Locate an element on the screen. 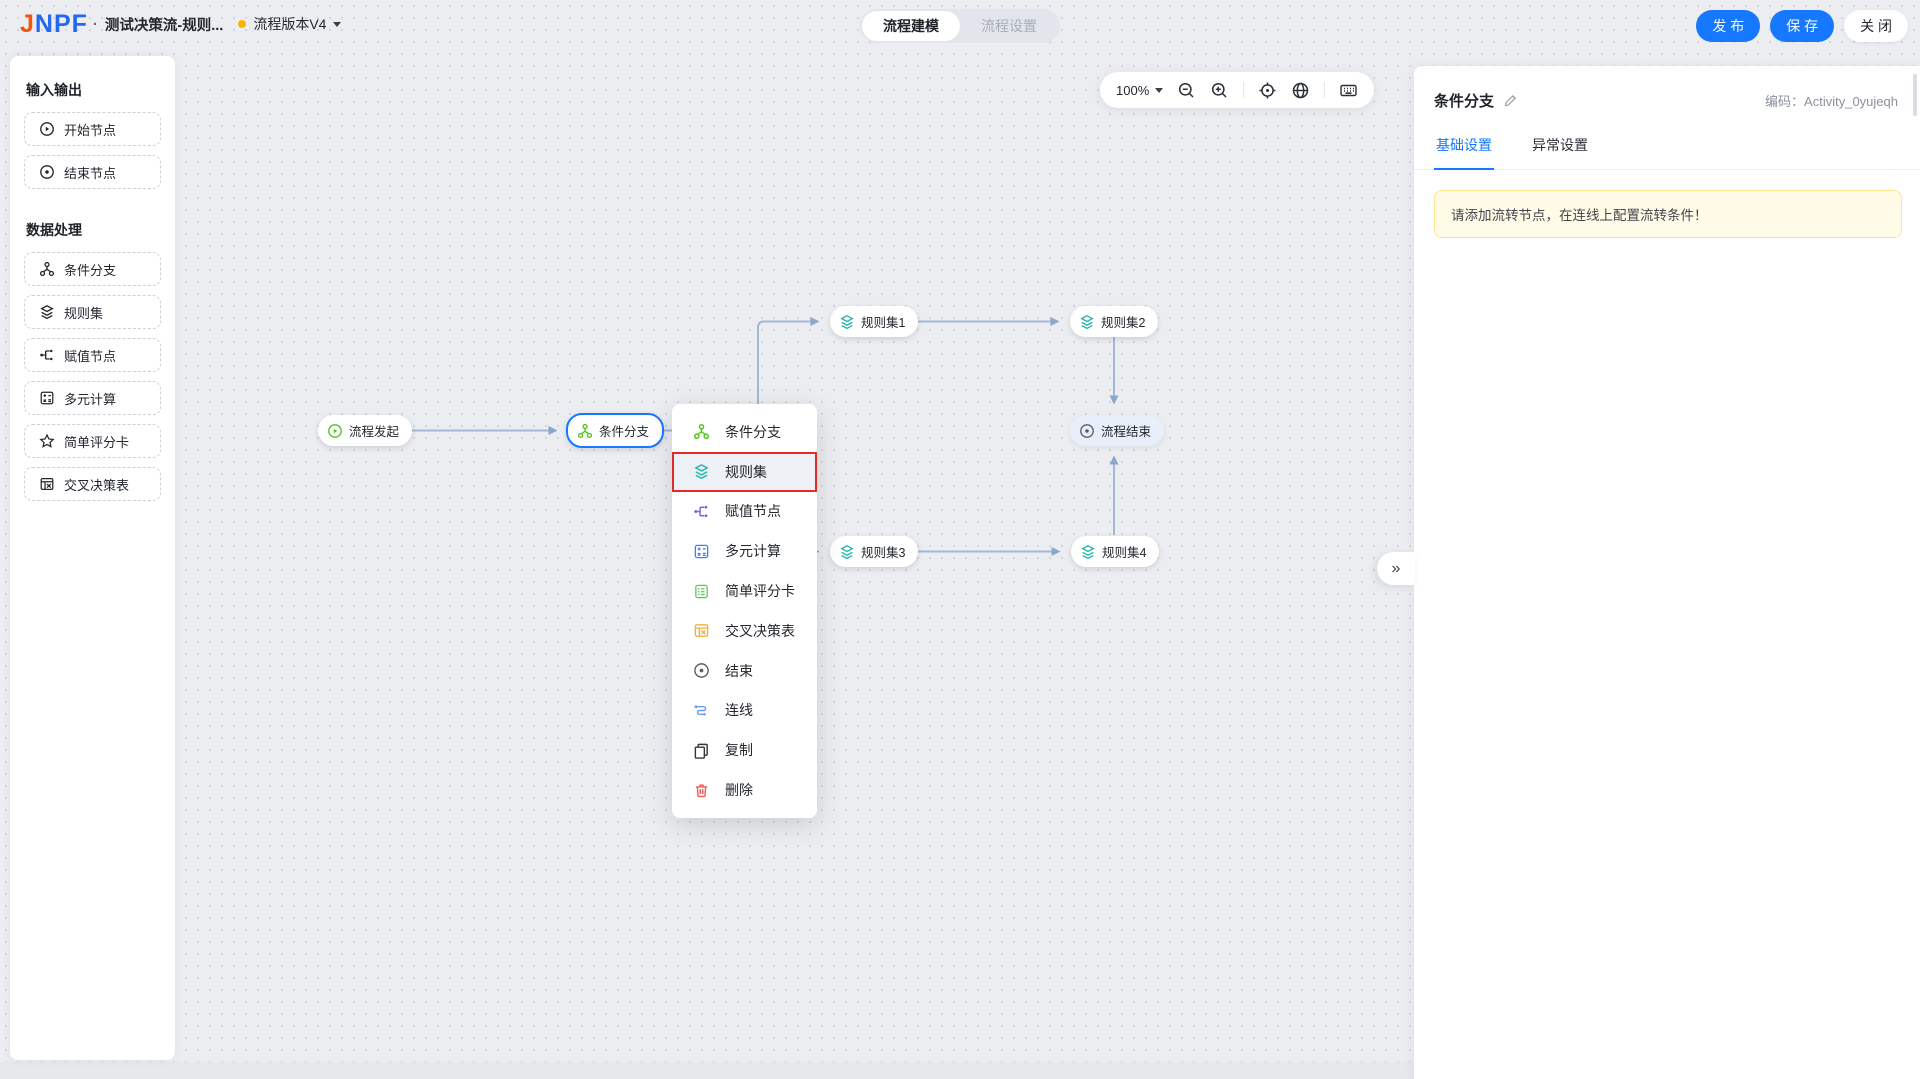  menu-item-connect-line: 连线 is located at coordinates (744, 711).